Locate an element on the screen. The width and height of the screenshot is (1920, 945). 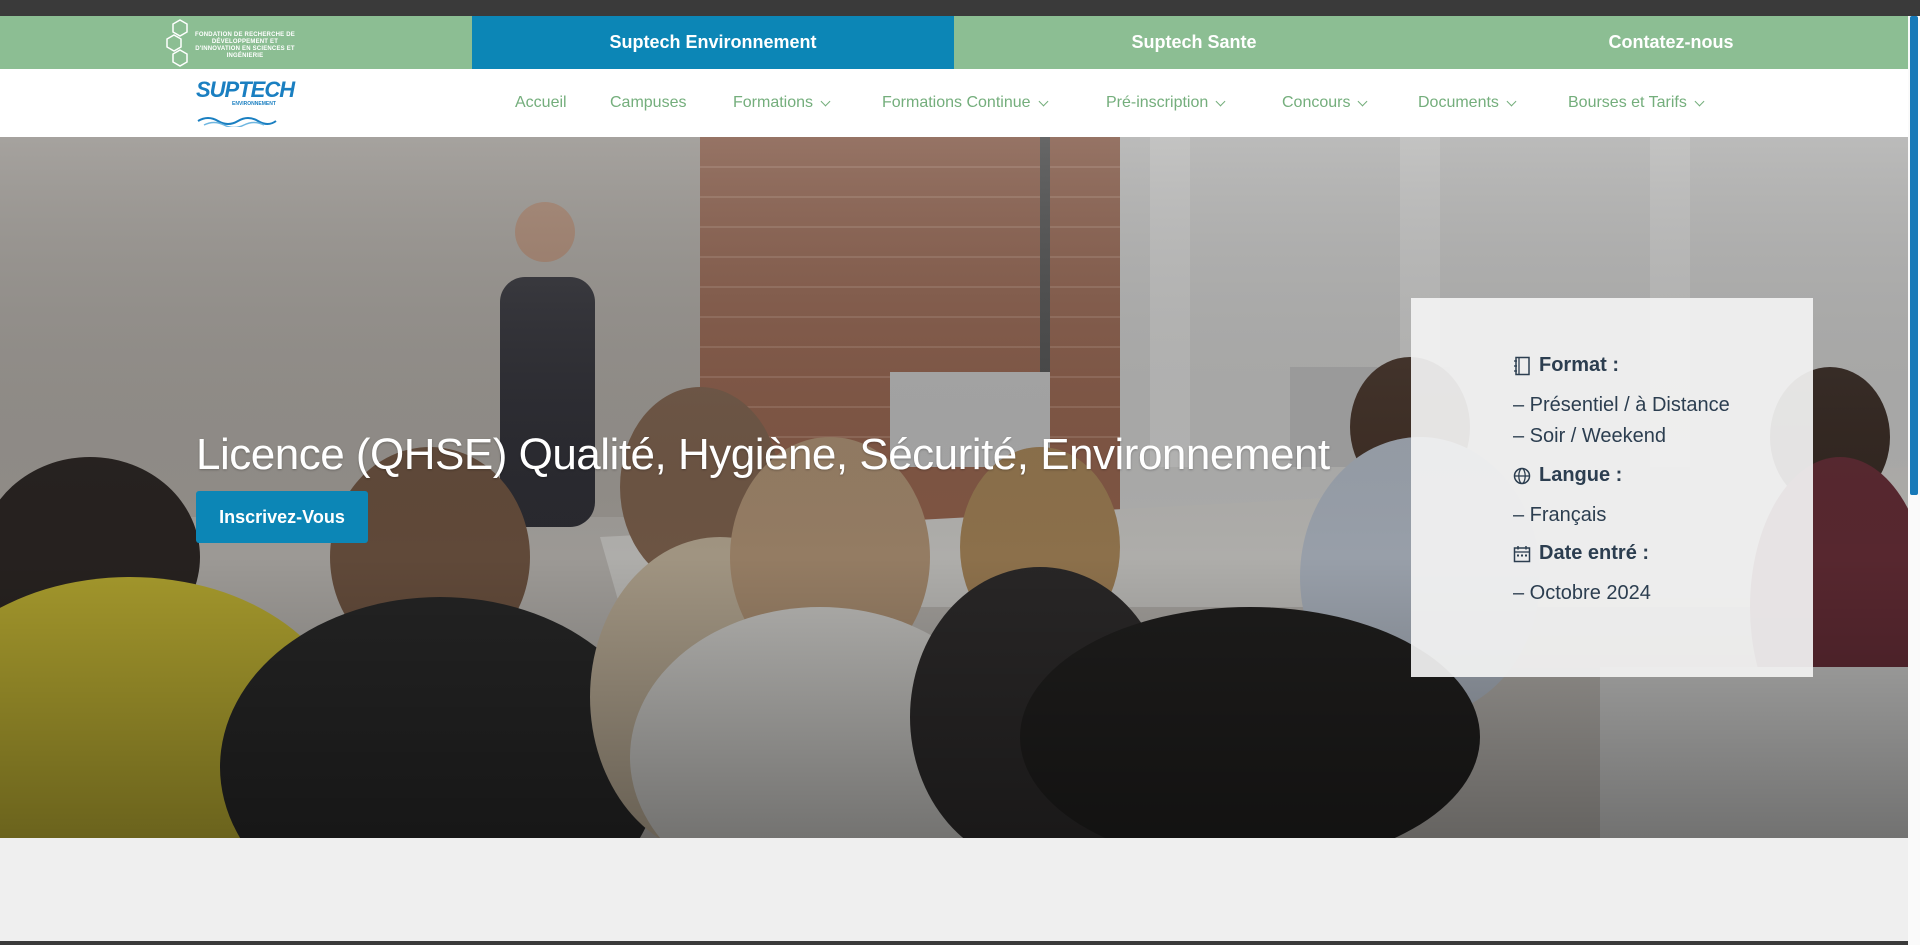
date-label: Date entré : is located at coordinates (1594, 553).